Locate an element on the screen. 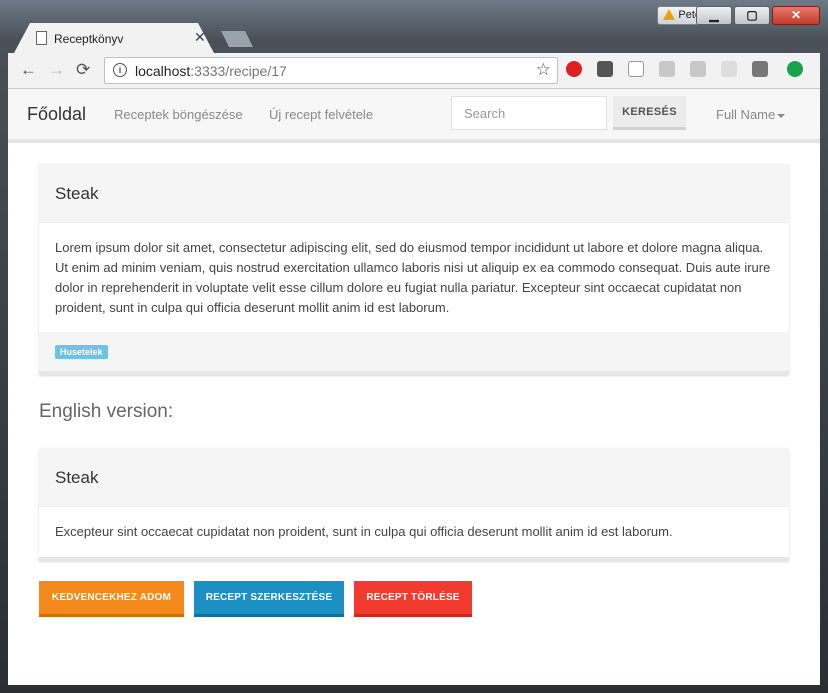 This screenshot has width=828, height=693. english-version-heading: English version: is located at coordinates (106, 411).